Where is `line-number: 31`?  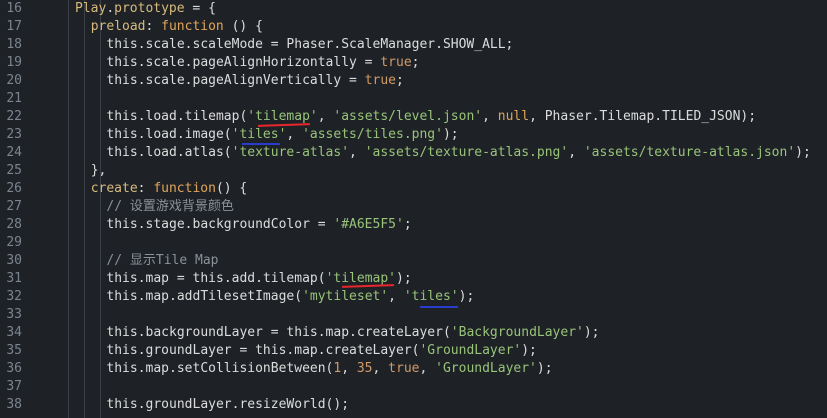 line-number: 31 is located at coordinates (14, 278).